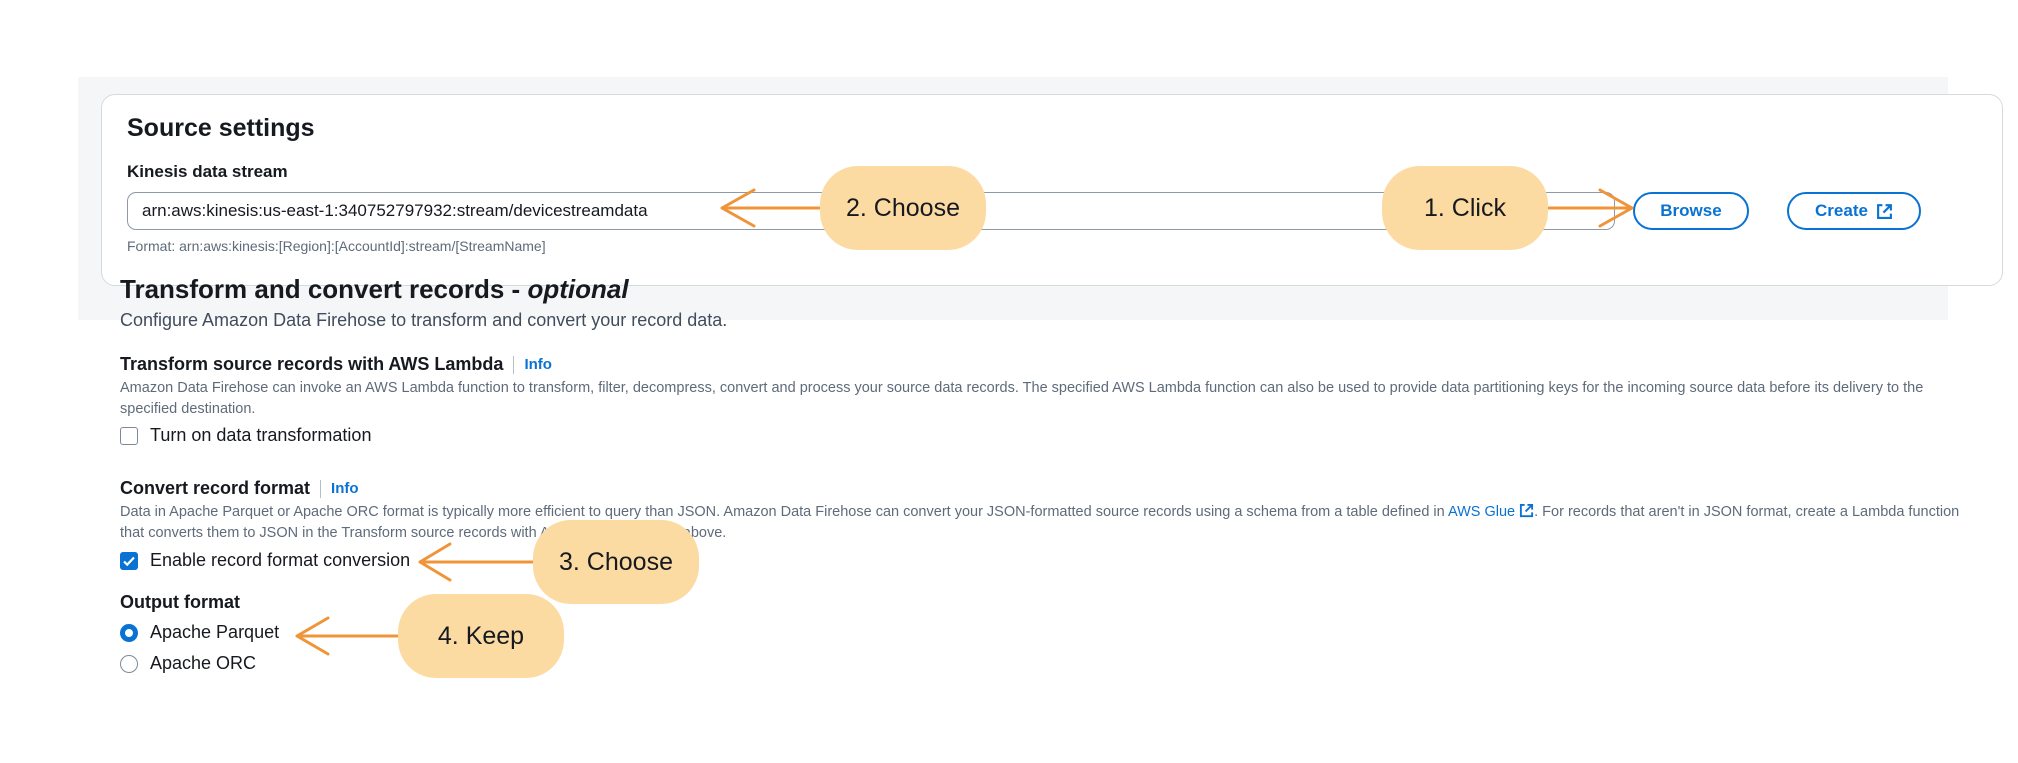 The width and height of the screenshot is (2018, 763). What do you see at coordinates (348, 636) in the screenshot?
I see `arrow-to-parquet-radio` at bounding box center [348, 636].